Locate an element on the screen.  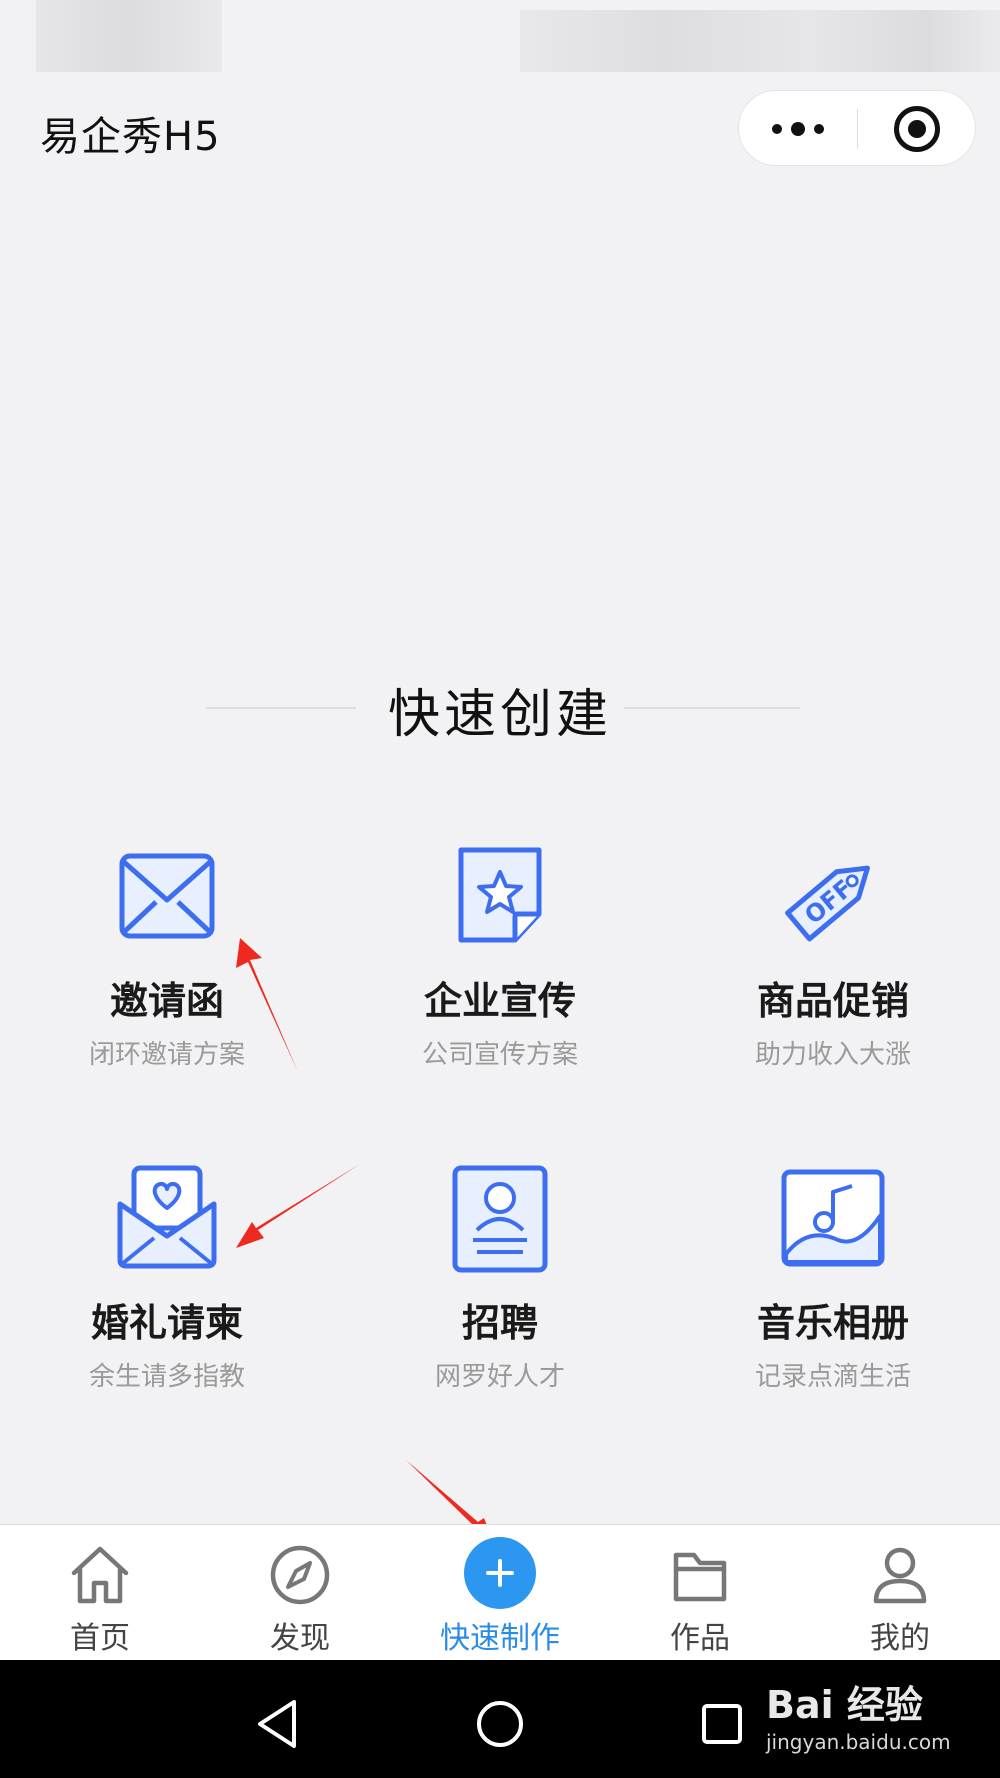
music-photo-icon is located at coordinates (833, 1219).